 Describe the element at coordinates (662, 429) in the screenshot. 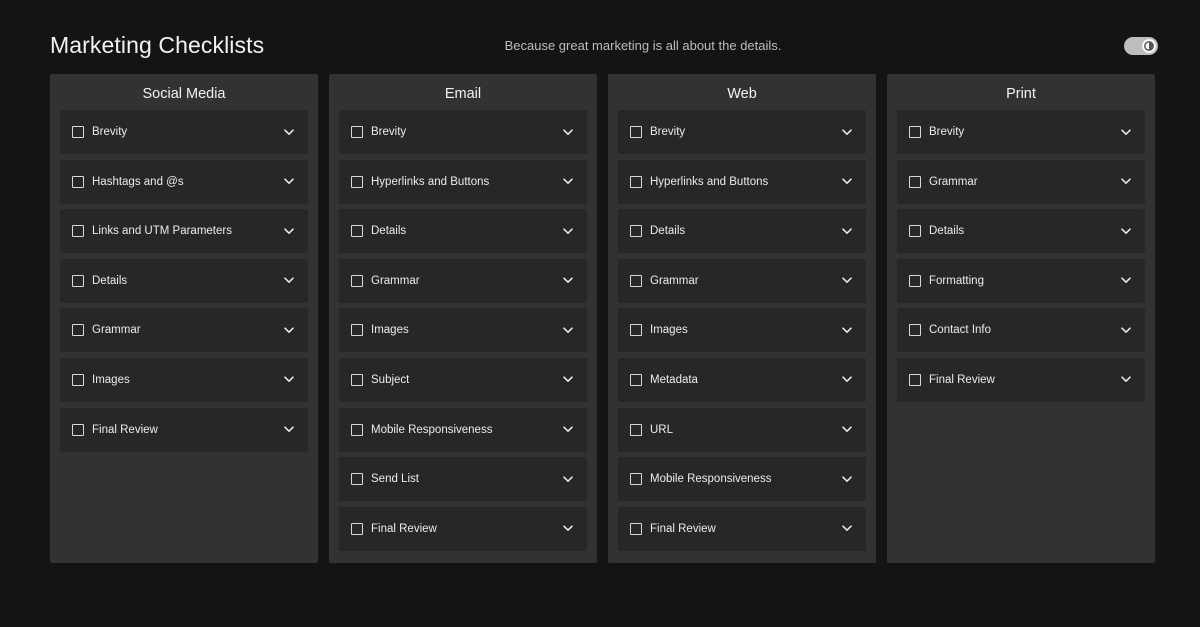

I see `item-label: URL` at that location.